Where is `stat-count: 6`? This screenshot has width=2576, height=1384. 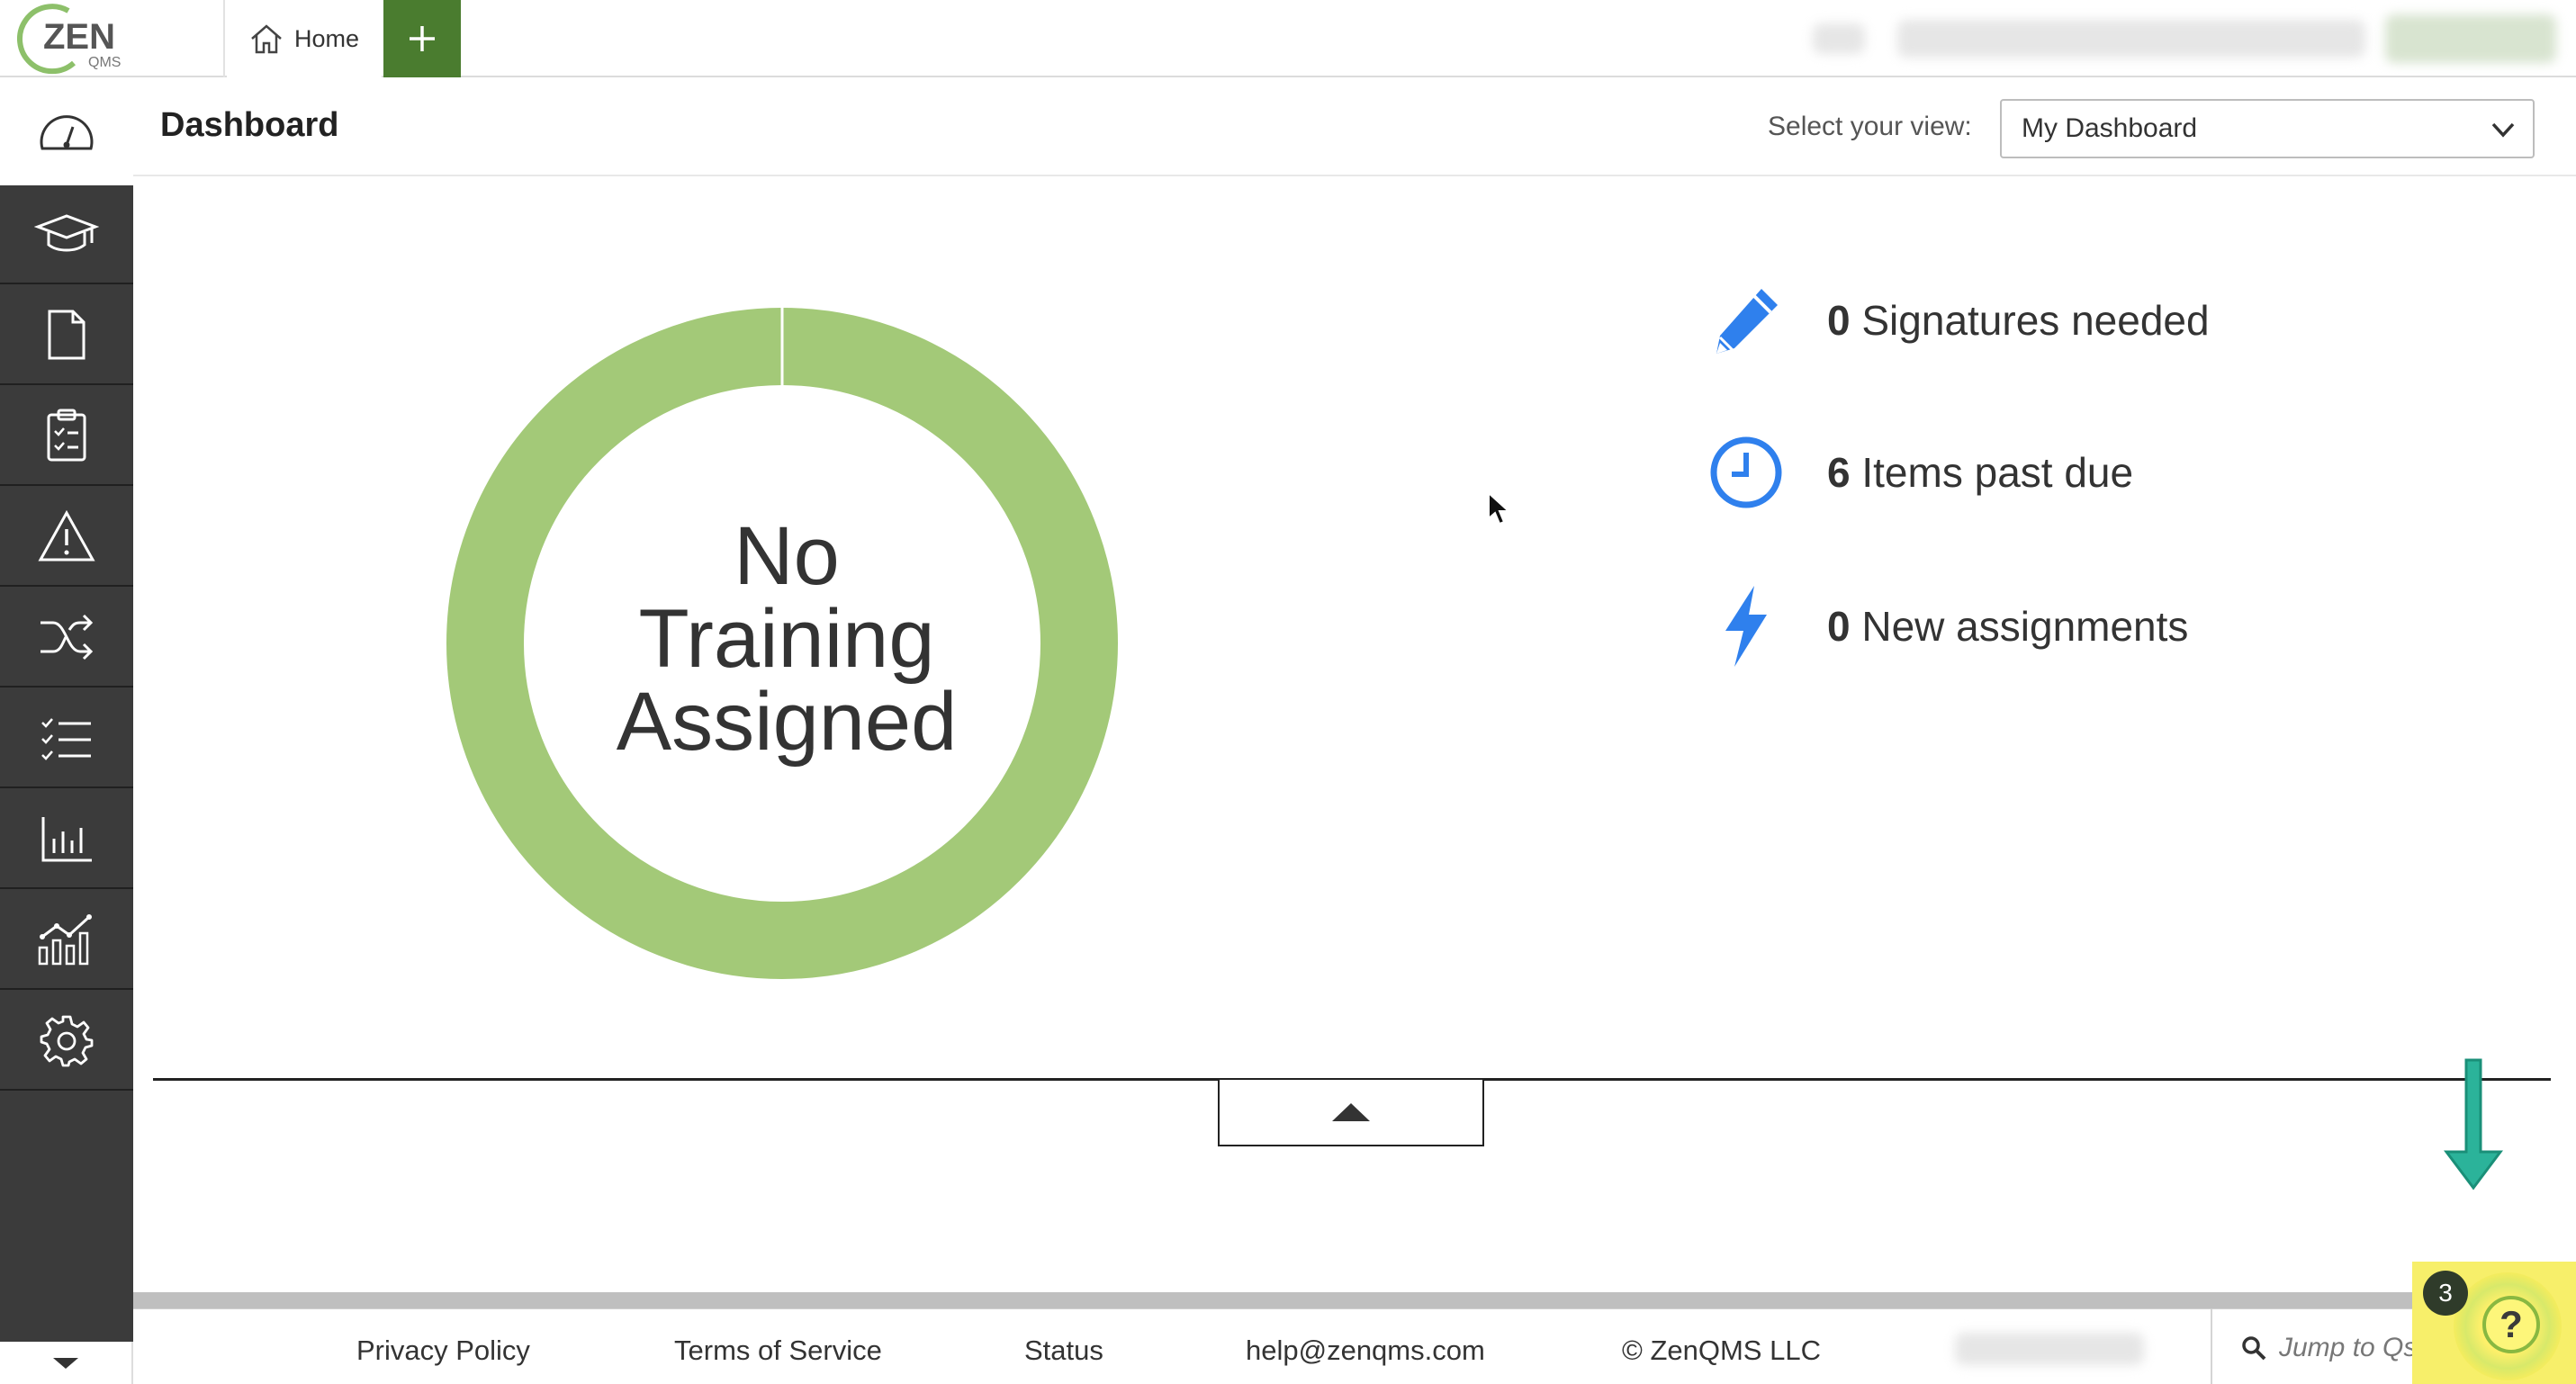
stat-count: 6 is located at coordinates (1839, 472).